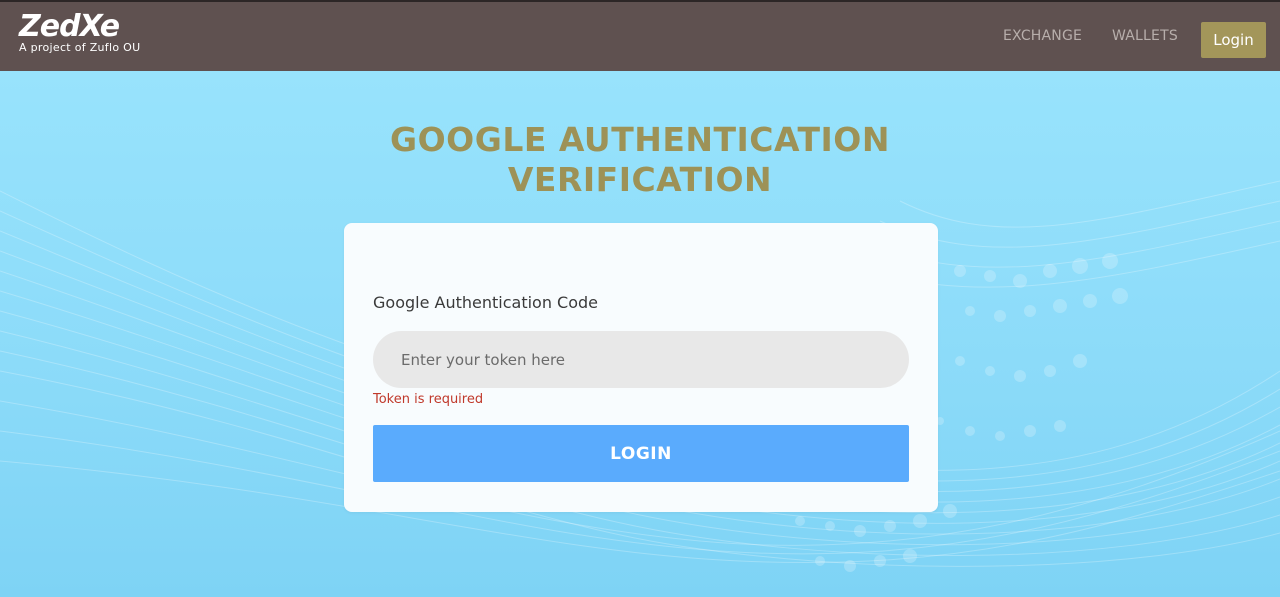 The width and height of the screenshot is (1280, 597). What do you see at coordinates (80, 47) in the screenshot?
I see `logo-subtitle: A project of Zuflo OU` at bounding box center [80, 47].